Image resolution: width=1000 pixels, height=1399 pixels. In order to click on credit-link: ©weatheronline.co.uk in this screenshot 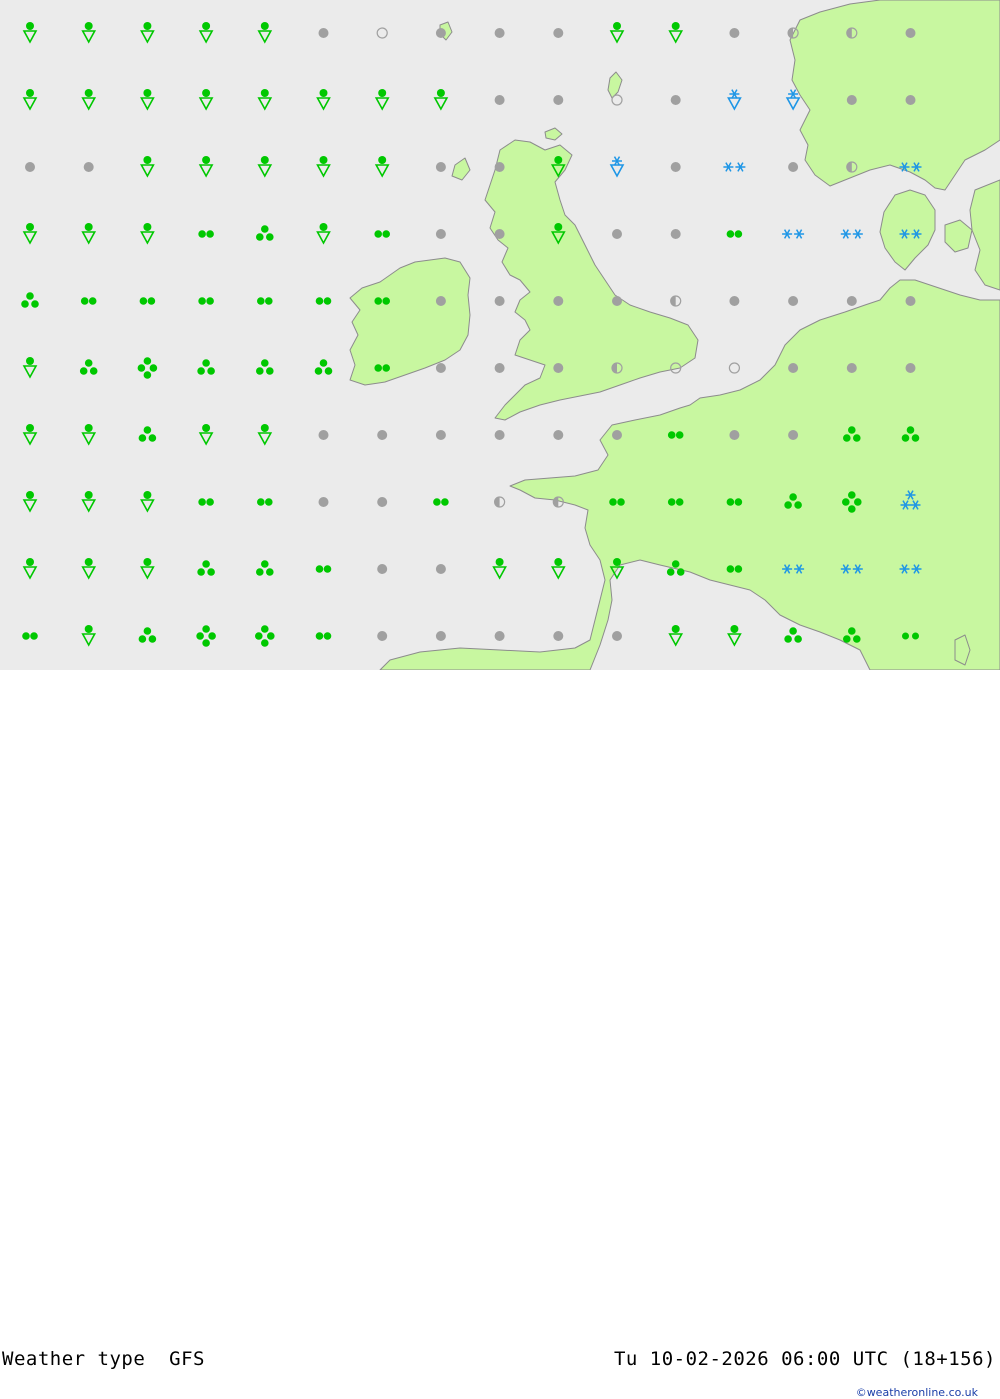, I will do `click(917, 1392)`.